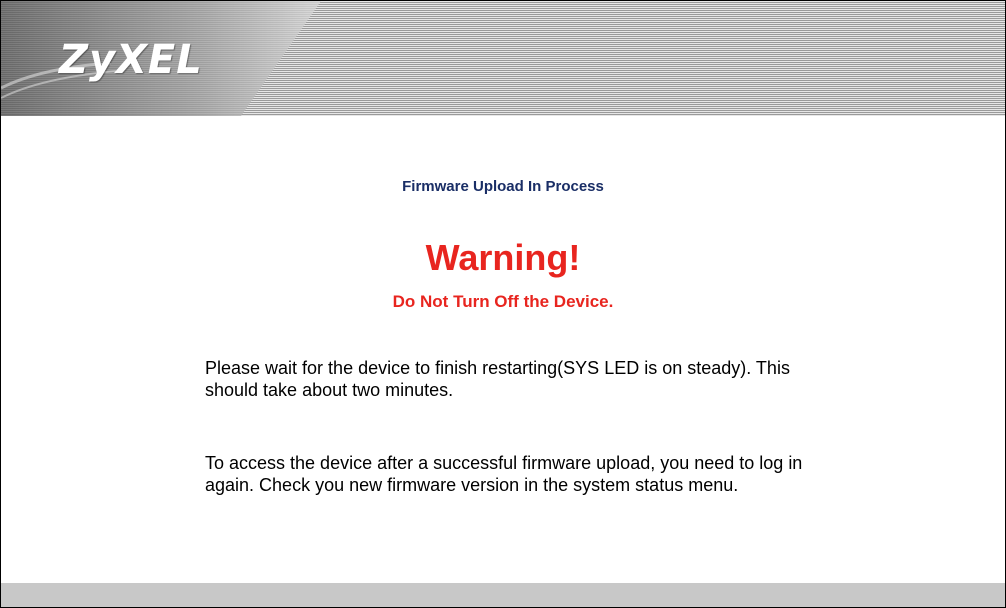  I want to click on page-title: Firmware Upload In Process, so click(503, 186).